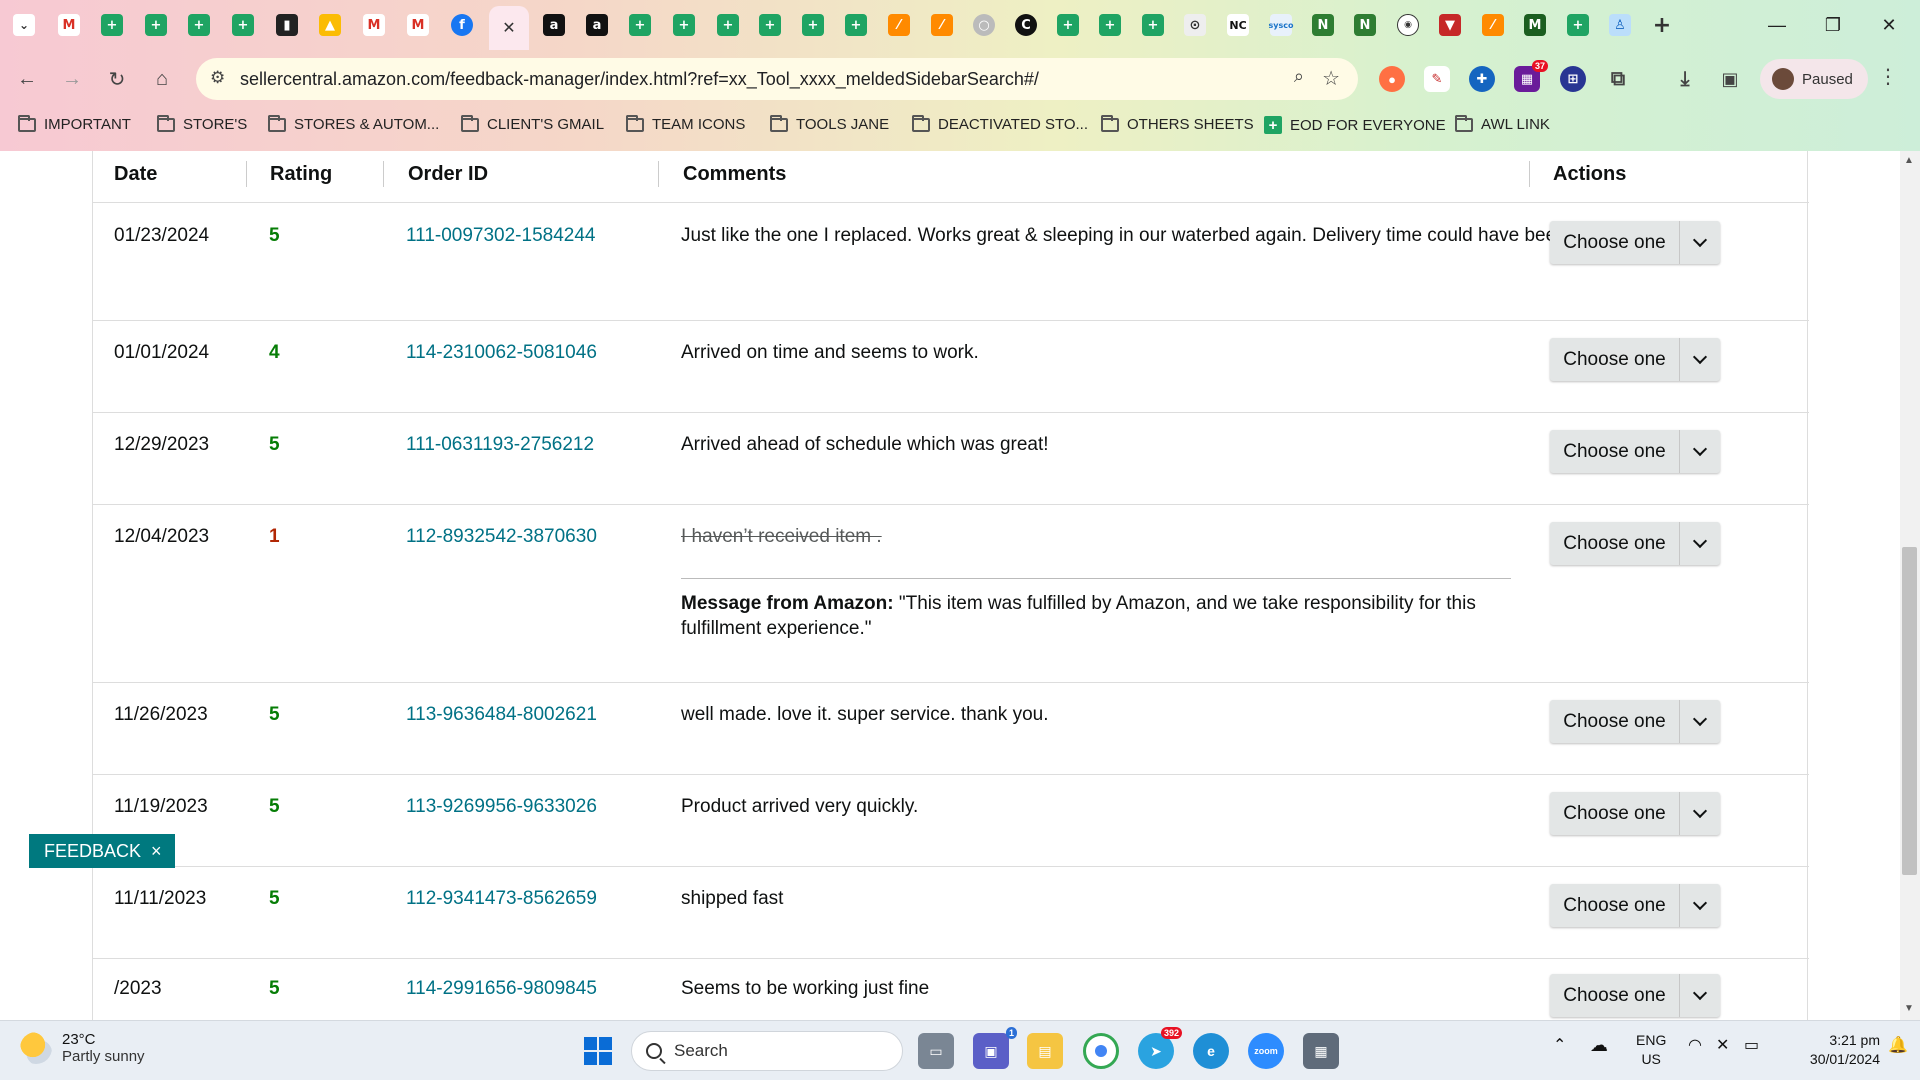  Describe the element at coordinates (1323, 25) in the screenshot. I see `tab-n-app-1: N` at that location.